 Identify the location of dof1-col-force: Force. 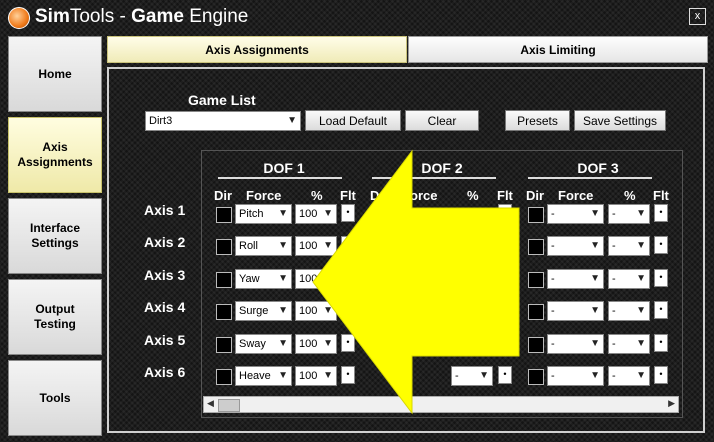
(264, 195).